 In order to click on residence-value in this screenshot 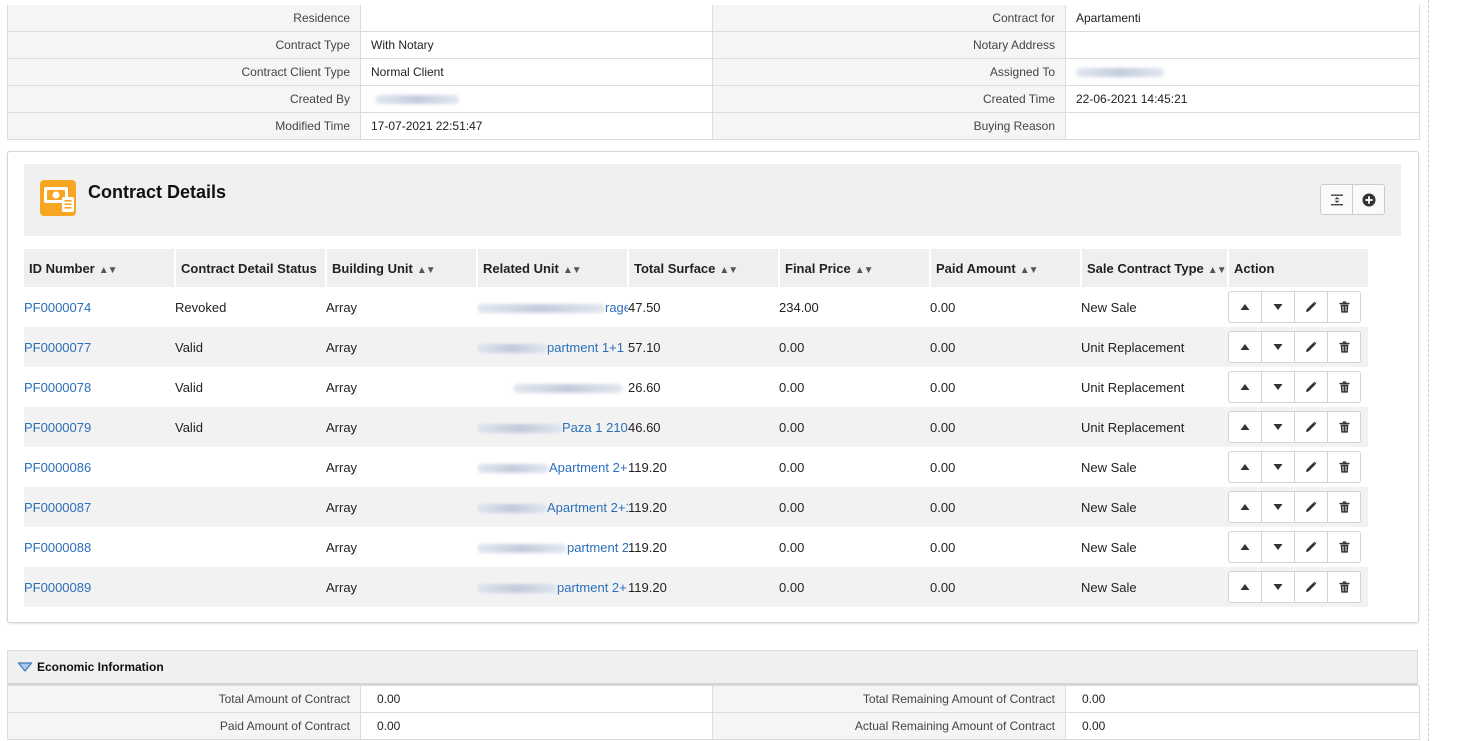, I will do `click(537, 18)`.